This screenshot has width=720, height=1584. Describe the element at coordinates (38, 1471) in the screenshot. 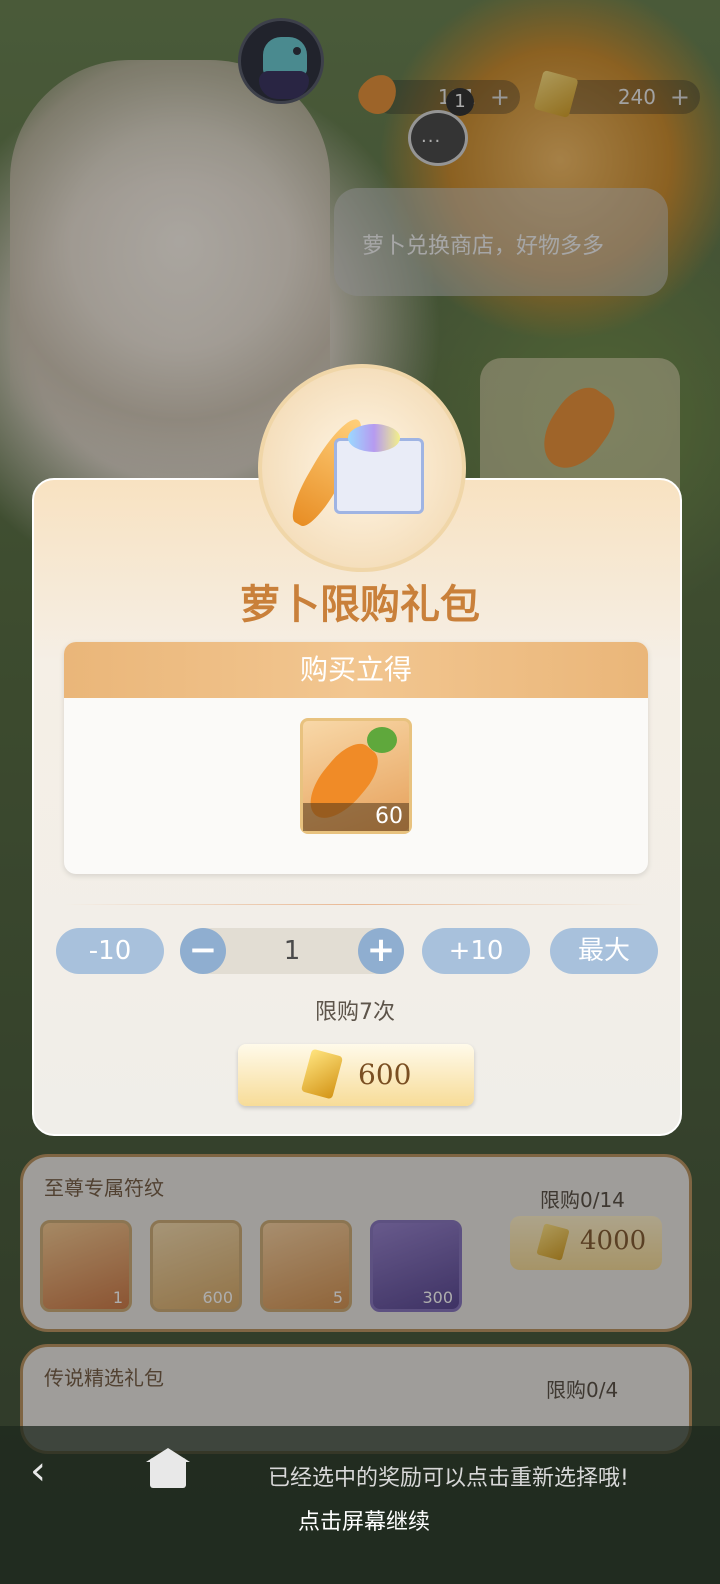

I see `back-arrow-icon: ‹` at that location.